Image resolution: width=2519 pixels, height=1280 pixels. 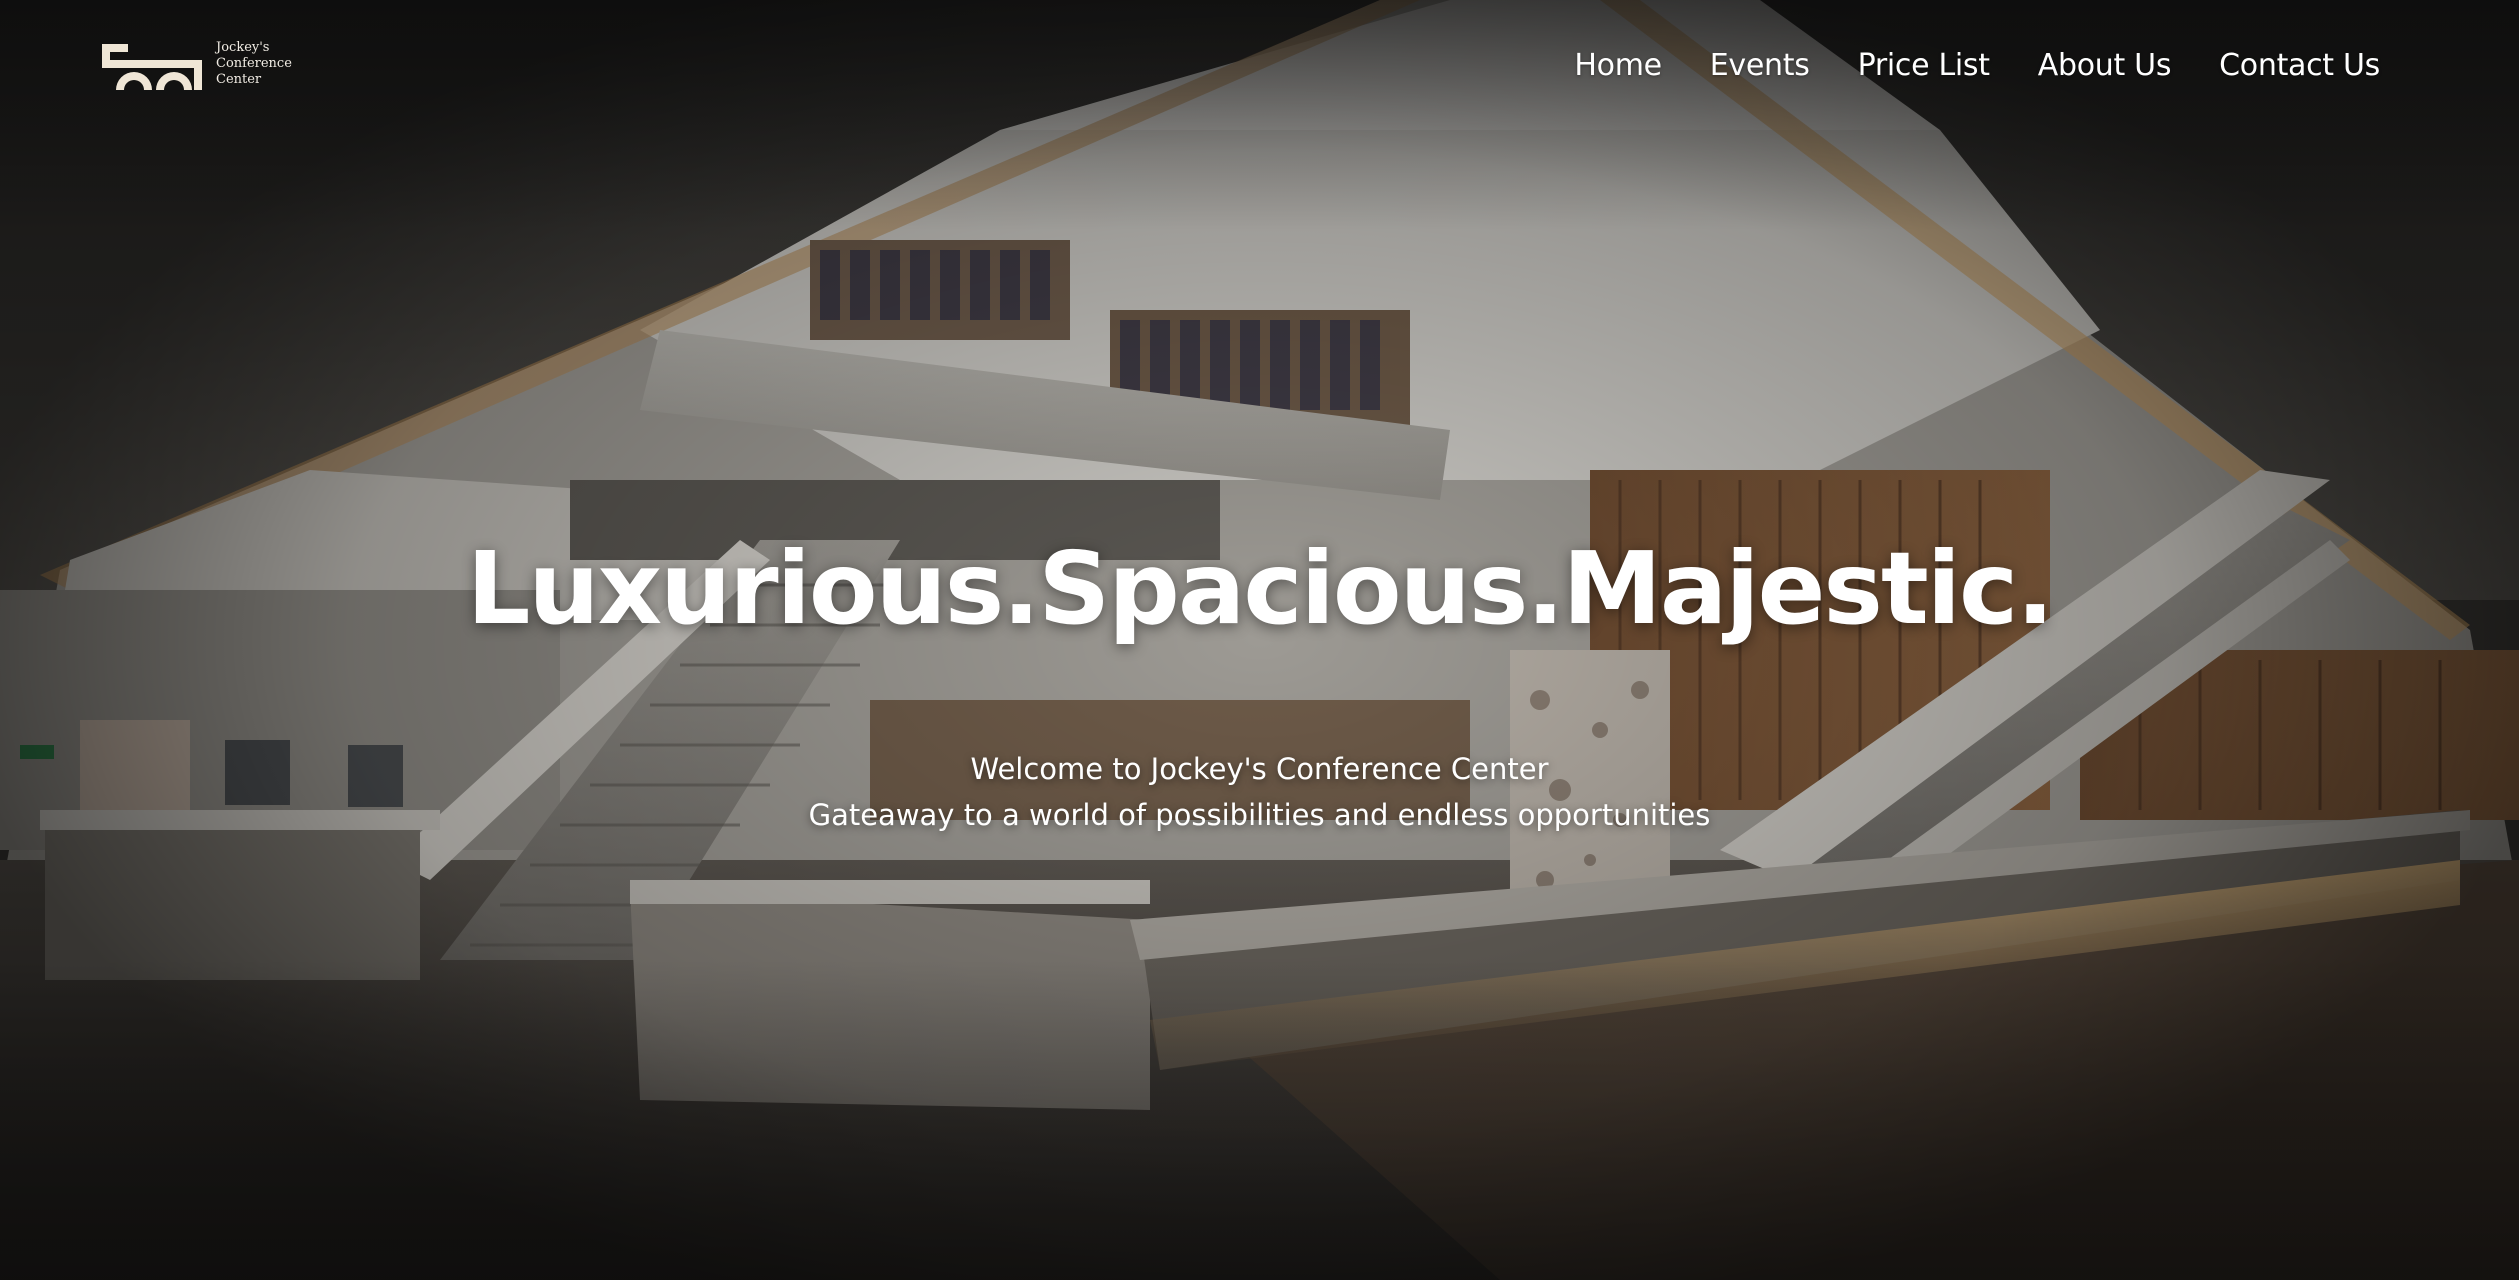 What do you see at coordinates (1618, 65) in the screenshot?
I see `nav-home: Home` at bounding box center [1618, 65].